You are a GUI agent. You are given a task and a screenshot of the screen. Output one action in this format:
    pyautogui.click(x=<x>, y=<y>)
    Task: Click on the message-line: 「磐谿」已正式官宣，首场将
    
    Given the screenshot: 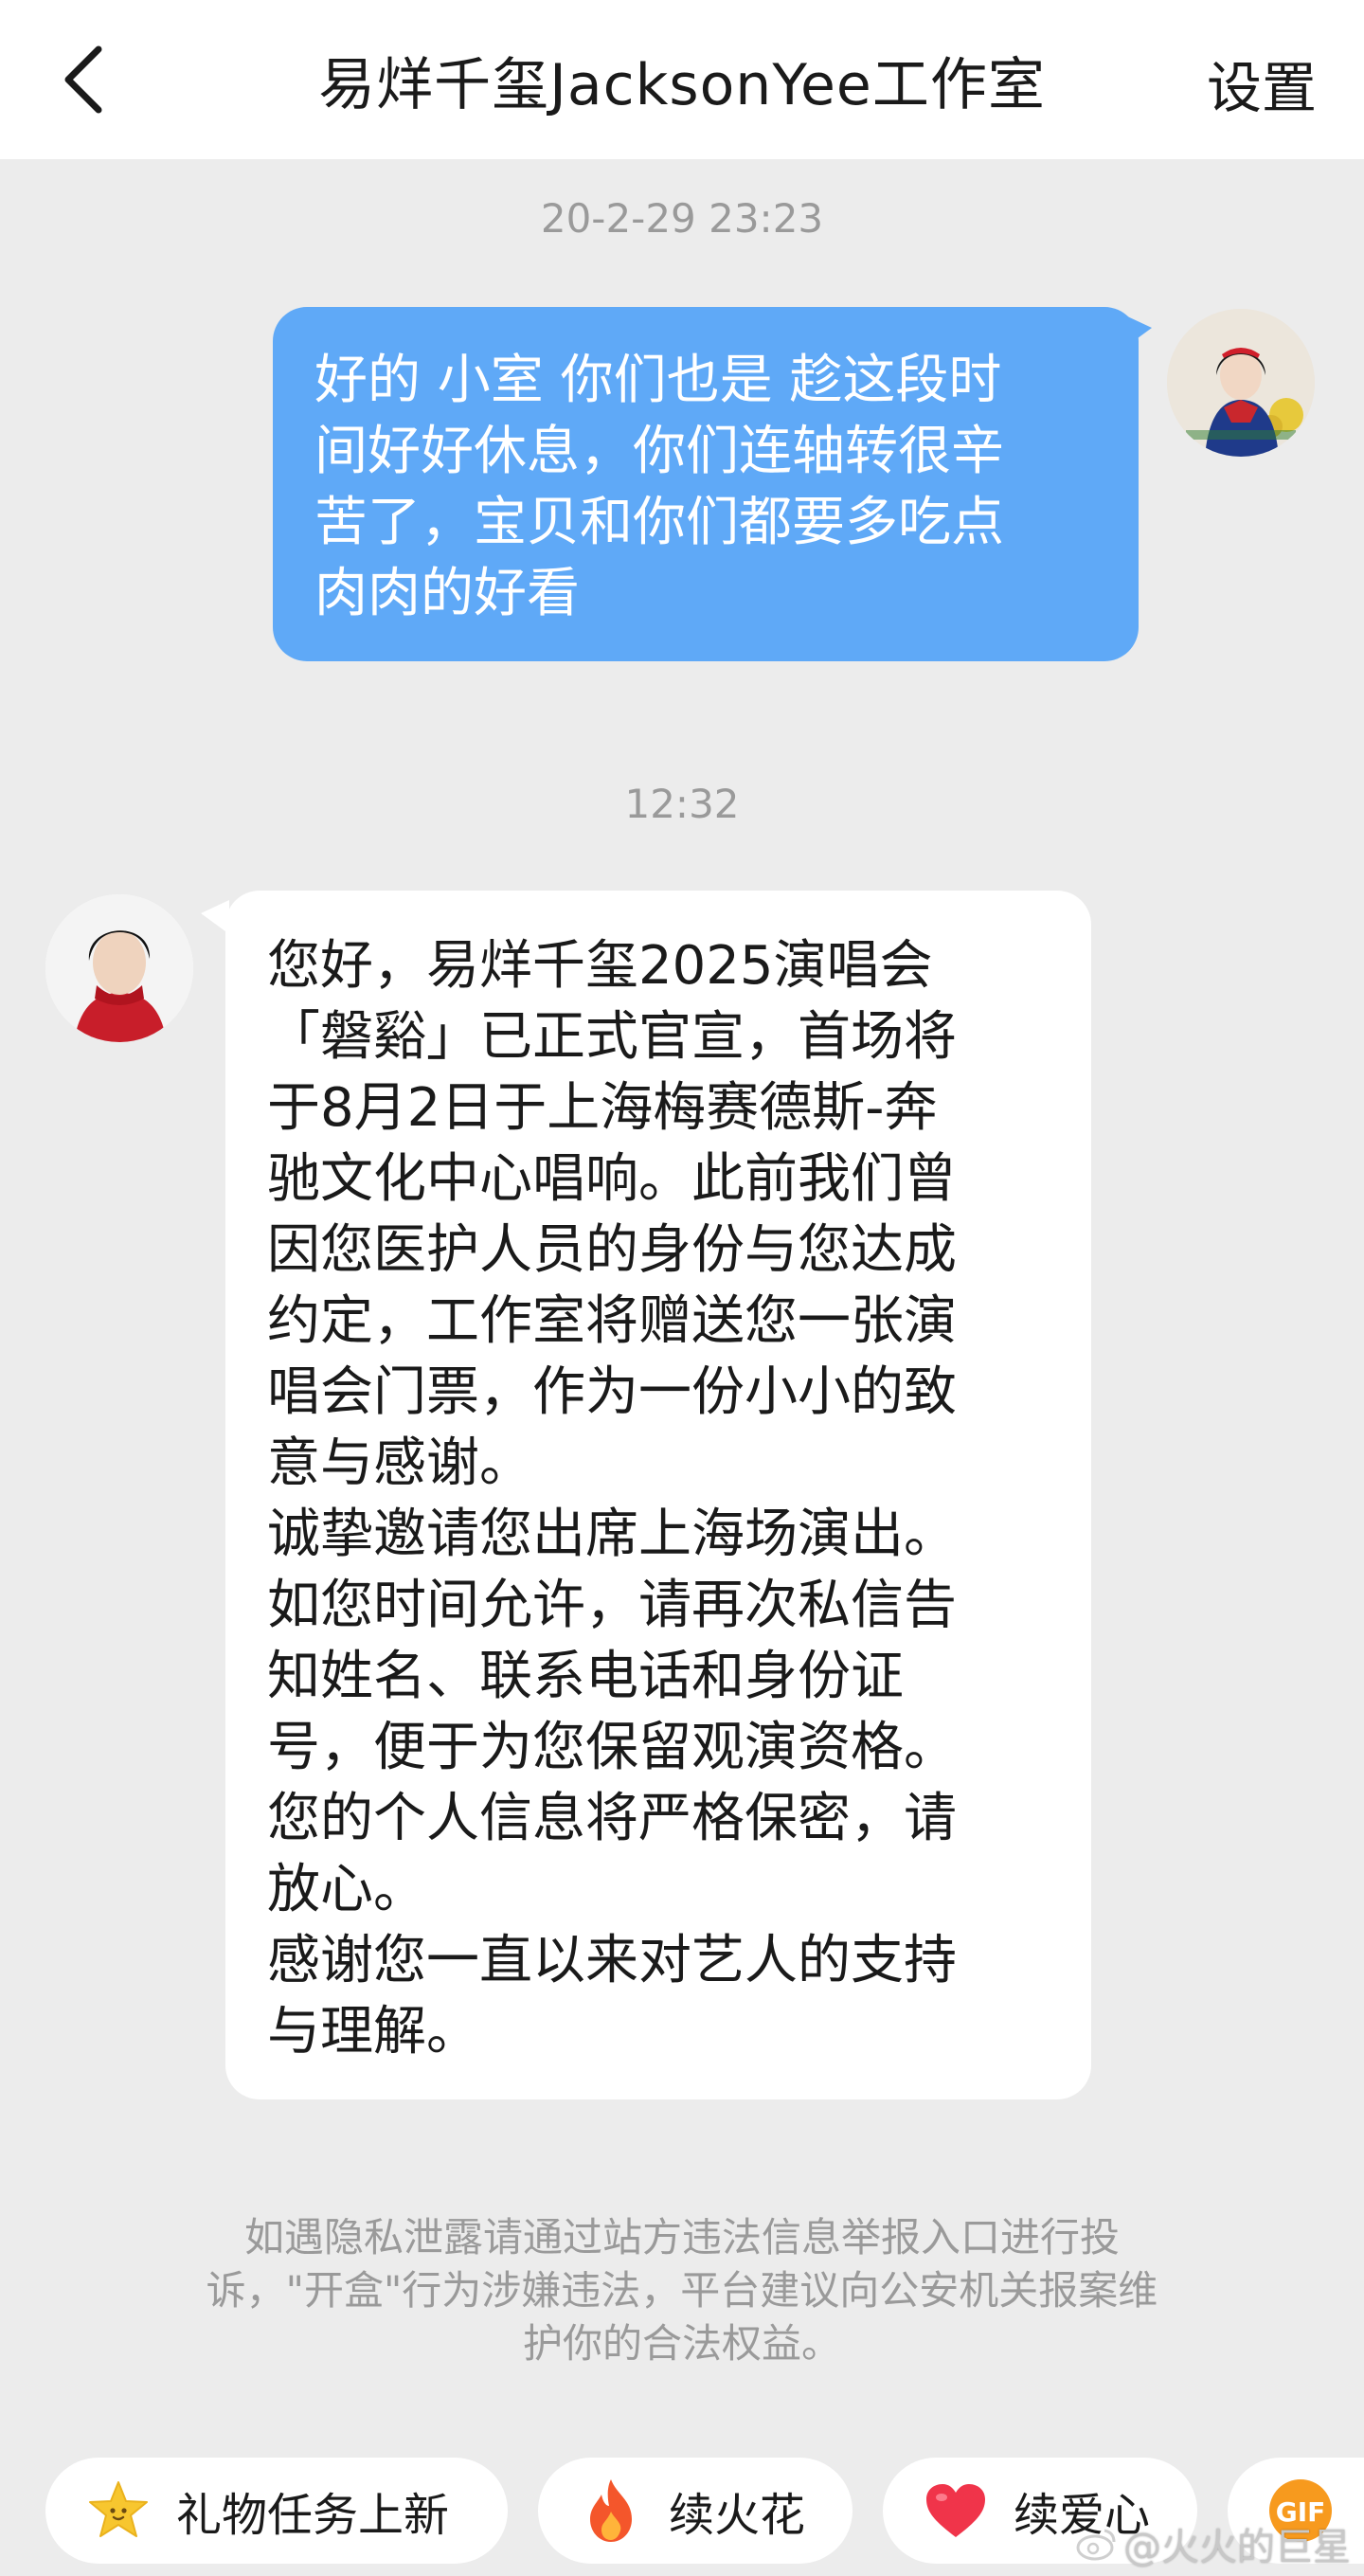 What is the action you would take?
    pyautogui.click(x=612, y=1037)
    